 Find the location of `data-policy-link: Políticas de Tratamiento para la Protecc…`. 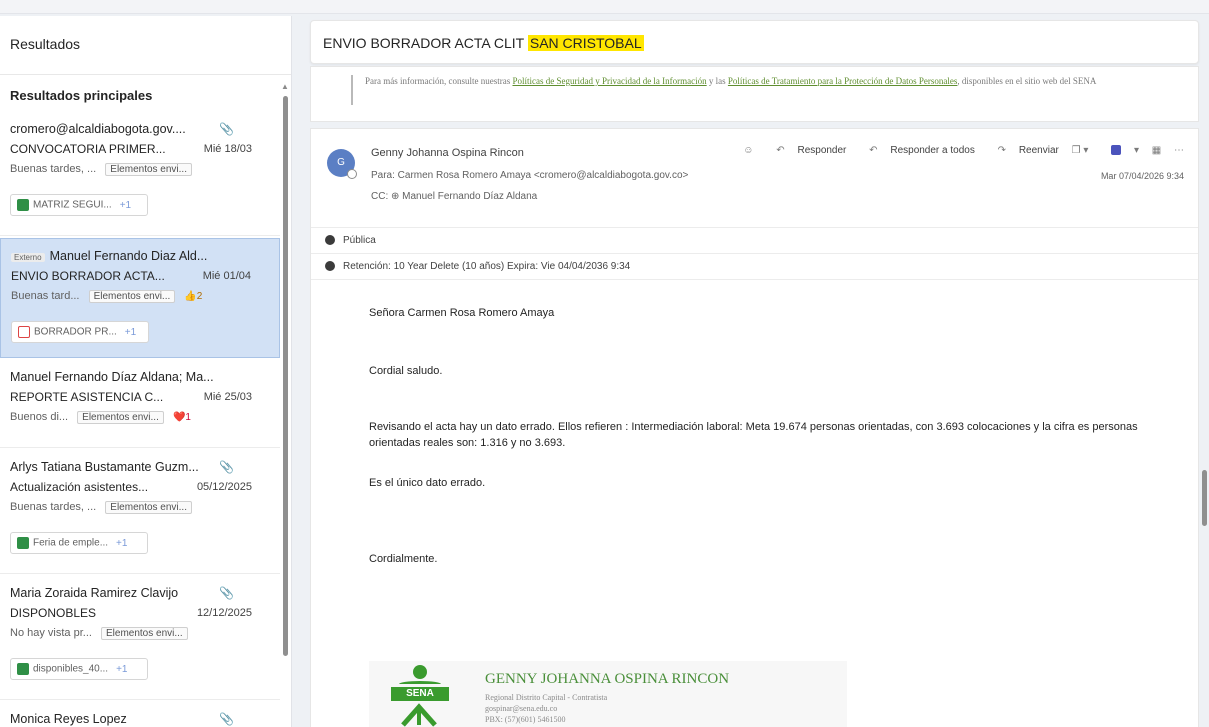

data-policy-link: Políticas de Tratamiento para la Protecc… is located at coordinates (842, 81).